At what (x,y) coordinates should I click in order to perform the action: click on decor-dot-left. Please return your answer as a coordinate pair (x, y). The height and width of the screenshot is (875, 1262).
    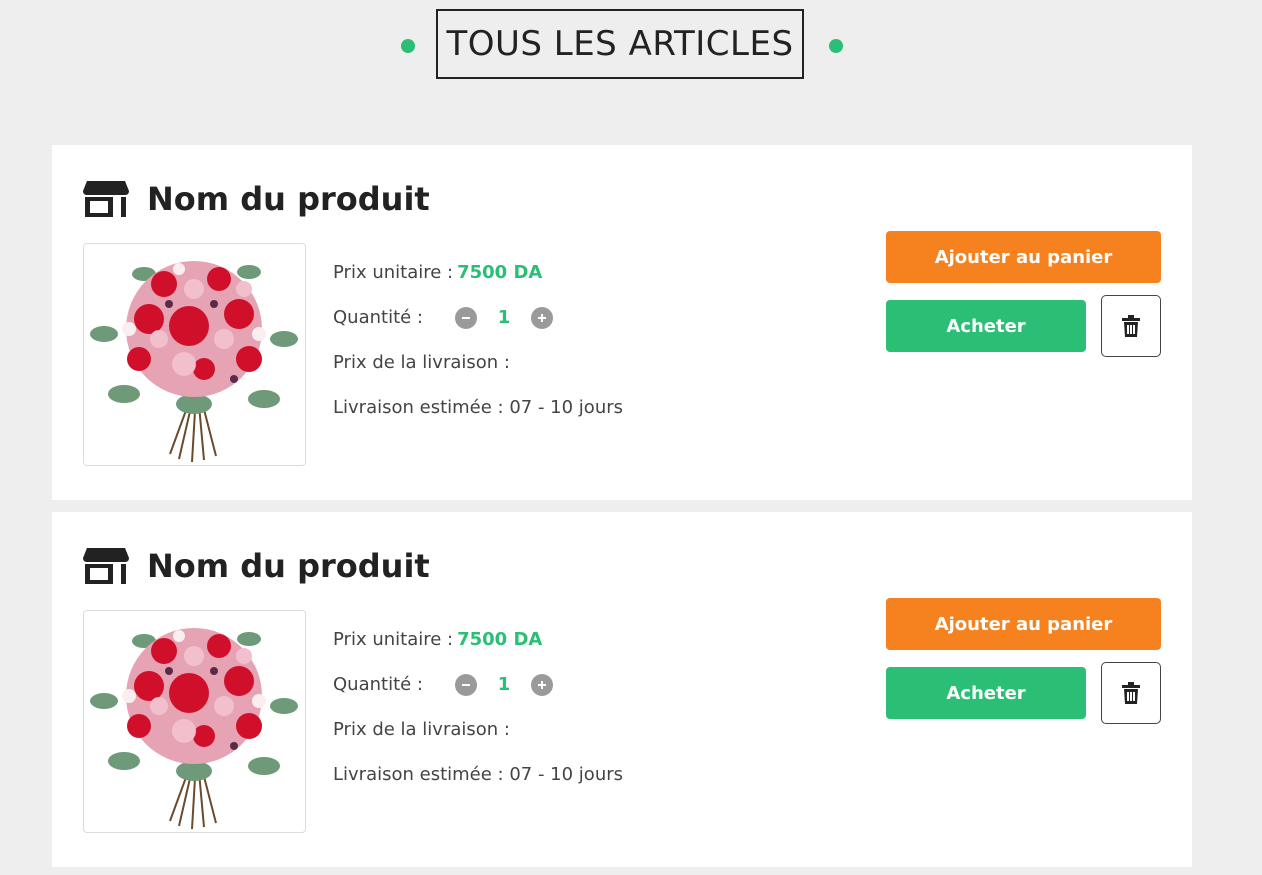
    Looking at the image, I should click on (408, 46).